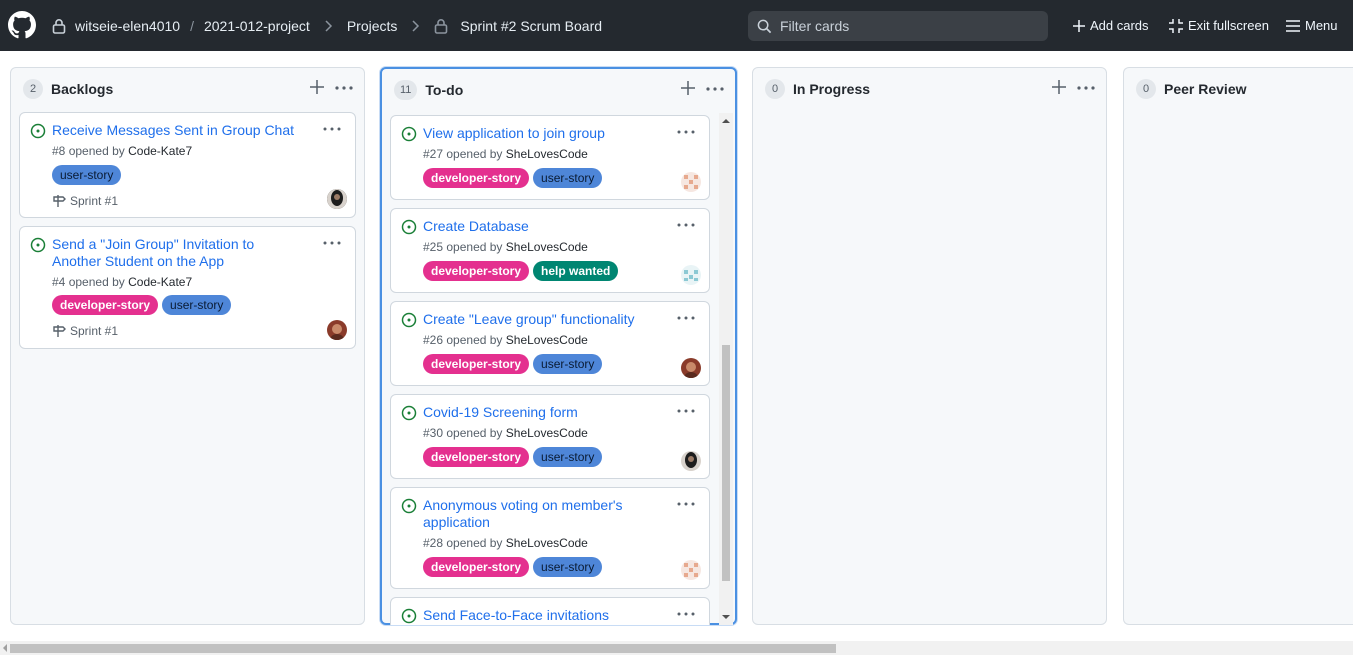 This screenshot has width=1353, height=655. What do you see at coordinates (516, 615) in the screenshot?
I see `issue-title: Send Face-to-Face invitations` at bounding box center [516, 615].